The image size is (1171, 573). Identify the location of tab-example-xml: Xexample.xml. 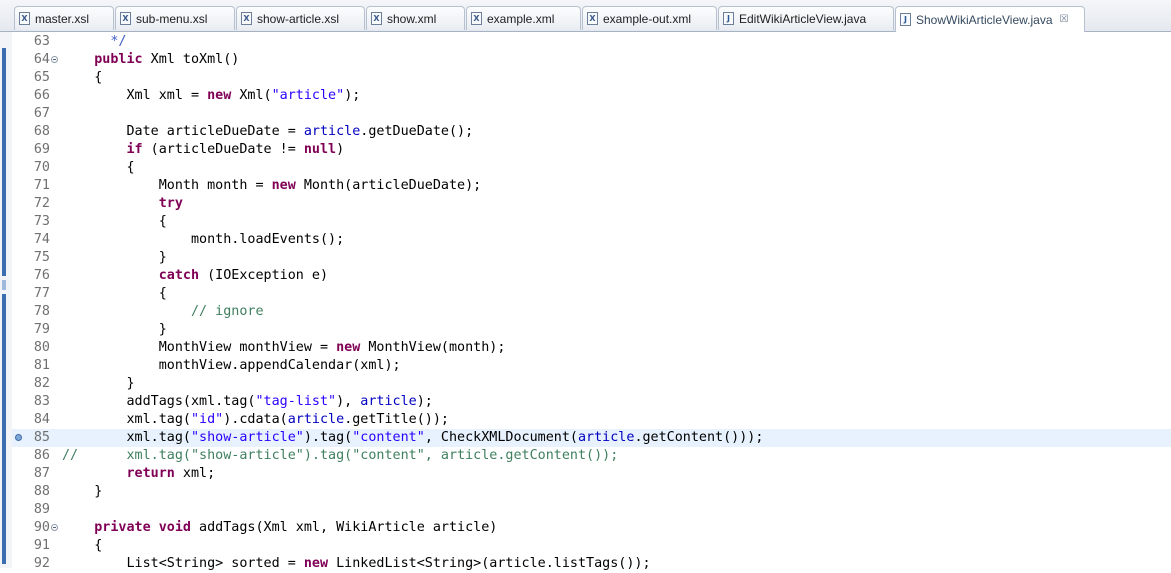
(523, 18).